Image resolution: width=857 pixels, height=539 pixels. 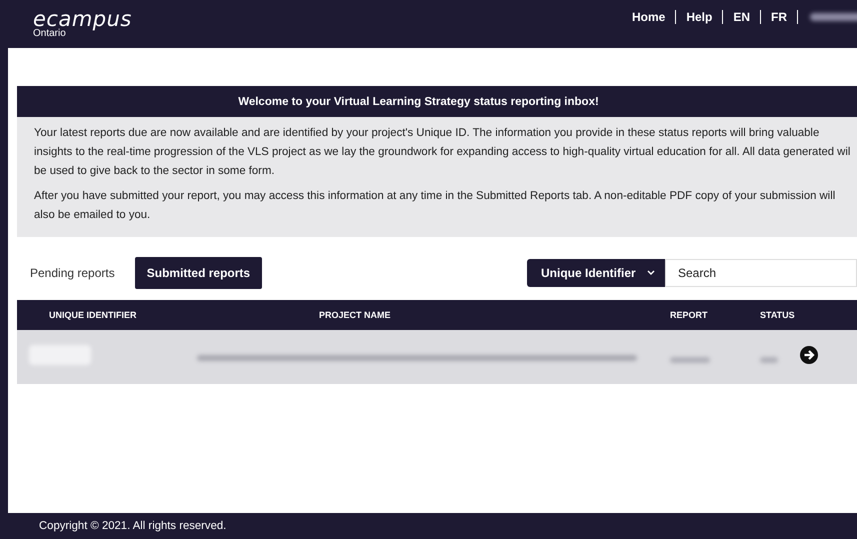 I want to click on nav-link: EN, so click(x=741, y=17).